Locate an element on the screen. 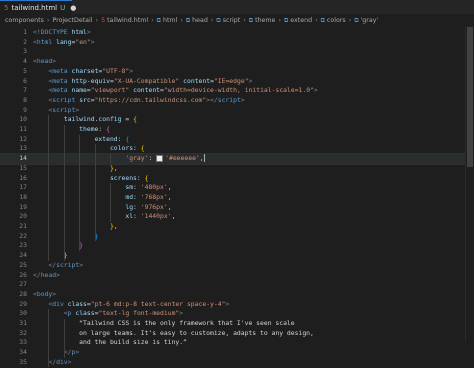 The height and width of the screenshot is (368, 474). code-token: class is located at coordinates (85, 313).